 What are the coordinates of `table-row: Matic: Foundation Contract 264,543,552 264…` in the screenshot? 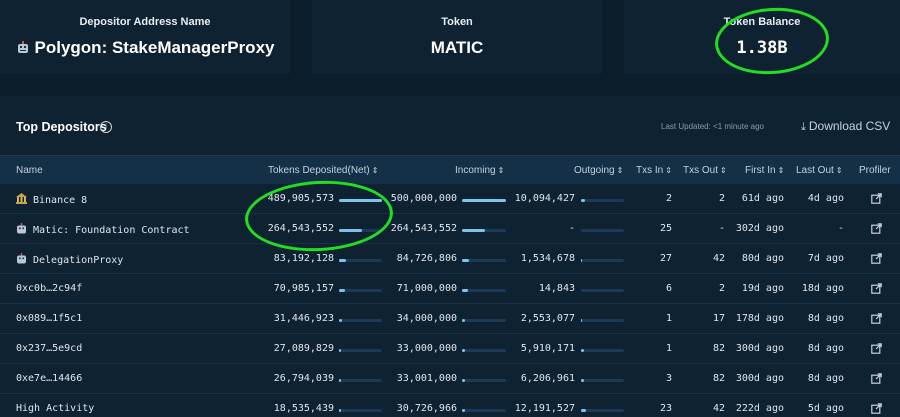 It's located at (450, 229).